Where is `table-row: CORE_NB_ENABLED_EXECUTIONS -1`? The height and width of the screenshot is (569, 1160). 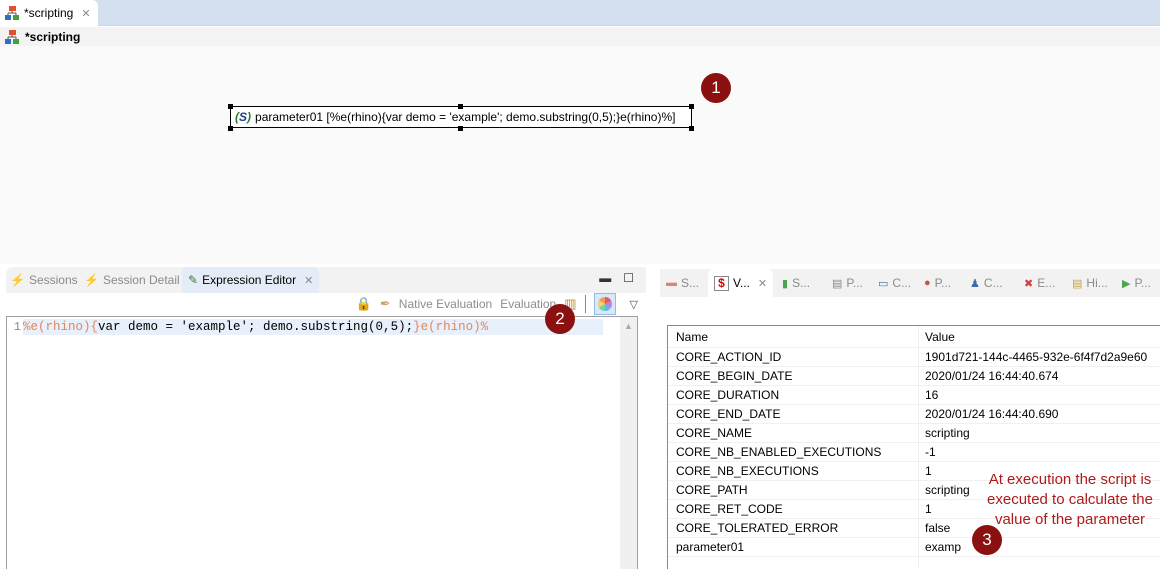 table-row: CORE_NB_ENABLED_EXECUTIONS -1 is located at coordinates (914, 452).